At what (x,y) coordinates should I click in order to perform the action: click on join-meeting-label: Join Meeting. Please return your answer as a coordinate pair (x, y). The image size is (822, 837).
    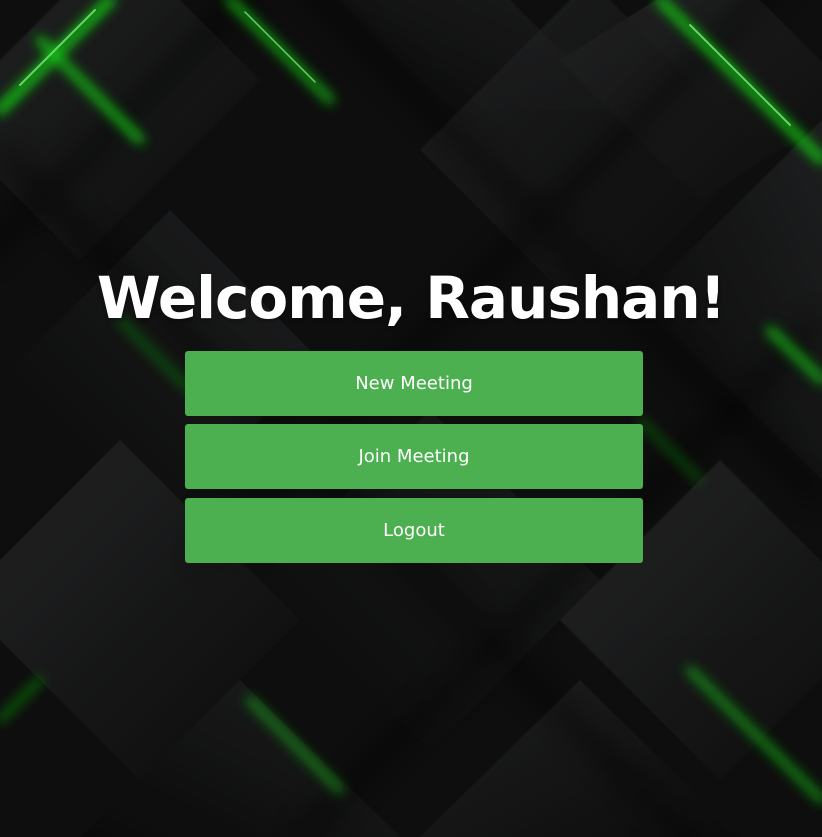
    Looking at the image, I should click on (414, 456).